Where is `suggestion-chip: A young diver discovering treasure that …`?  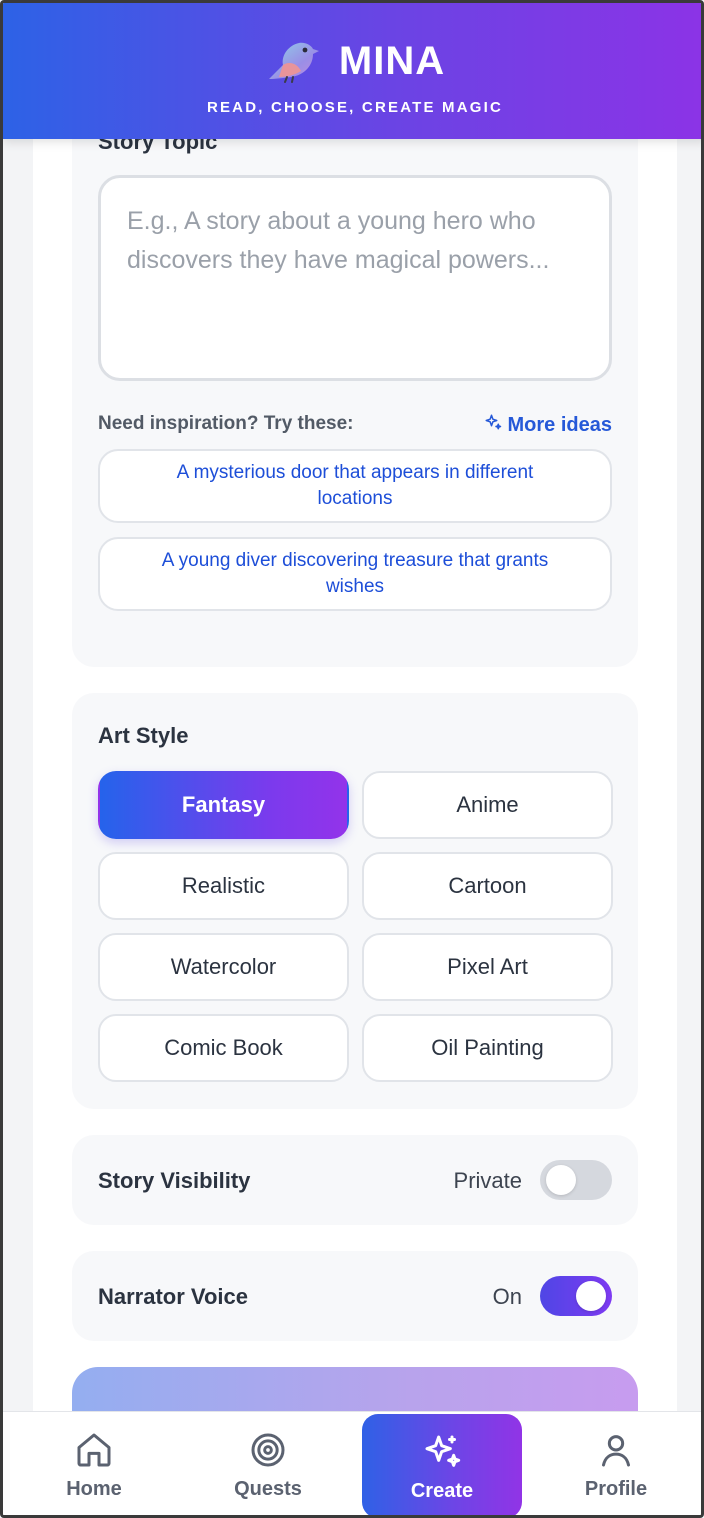
suggestion-chip: A young diver discovering treasure that … is located at coordinates (355, 574).